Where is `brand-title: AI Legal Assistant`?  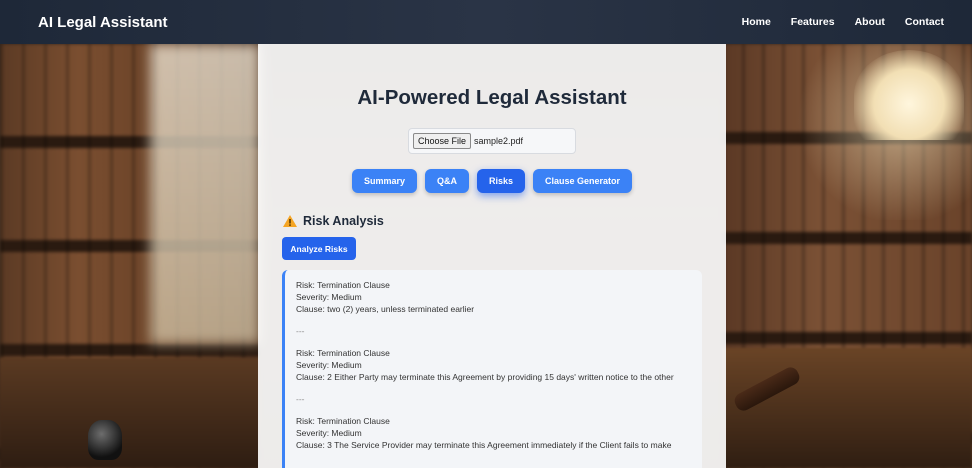 brand-title: AI Legal Assistant is located at coordinates (102, 22).